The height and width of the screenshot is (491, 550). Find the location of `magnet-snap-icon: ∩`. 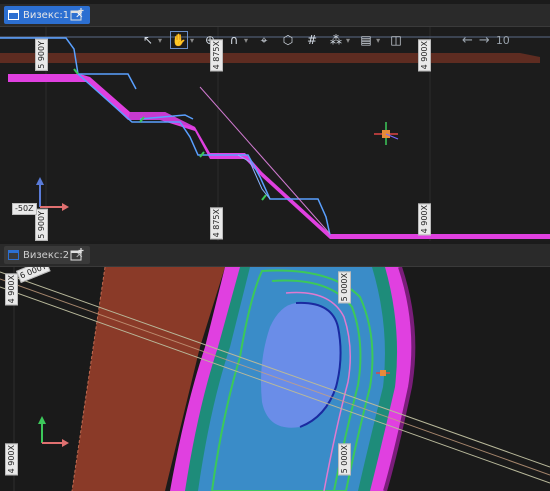

magnet-snap-icon: ∩ is located at coordinates (234, 40).